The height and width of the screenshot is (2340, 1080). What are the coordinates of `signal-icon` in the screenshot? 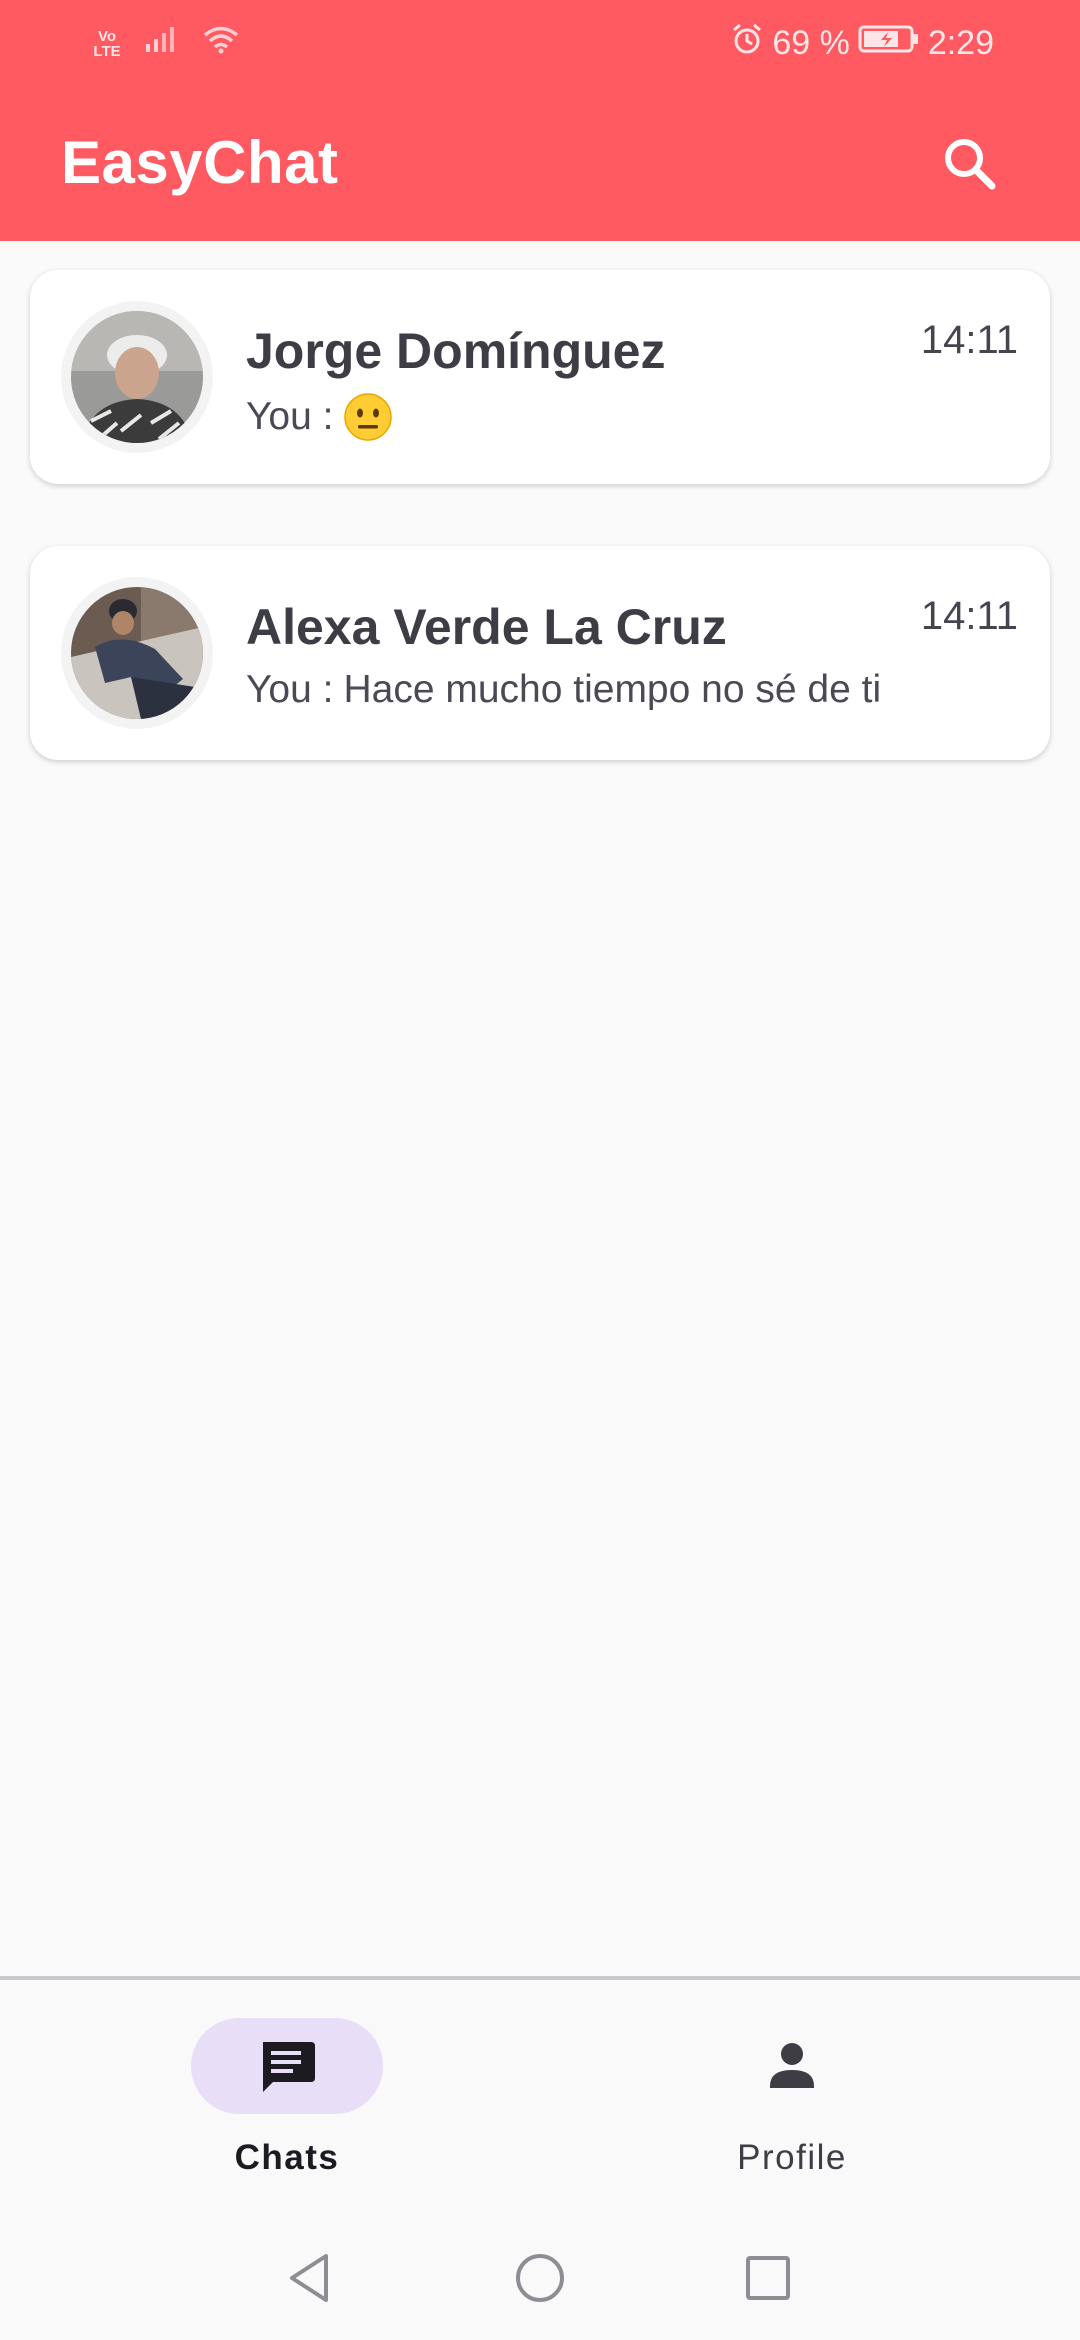 It's located at (162, 43).